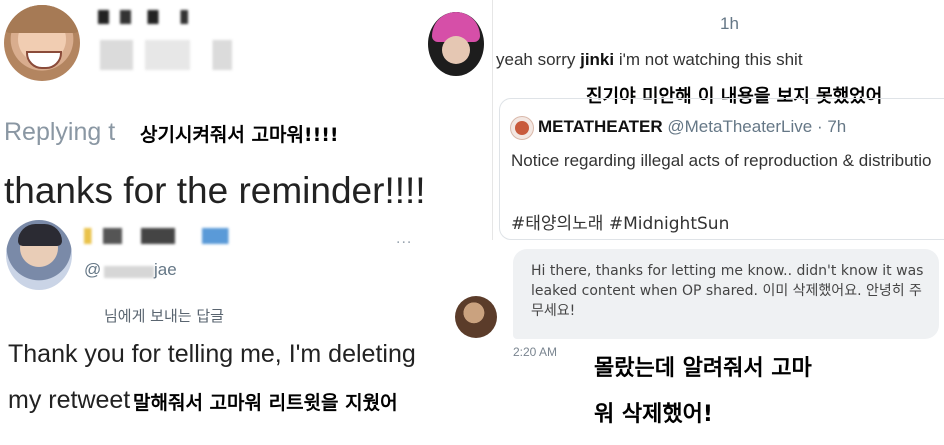  What do you see at coordinates (93, 269) in the screenshot?
I see `handle-at: @` at bounding box center [93, 269].